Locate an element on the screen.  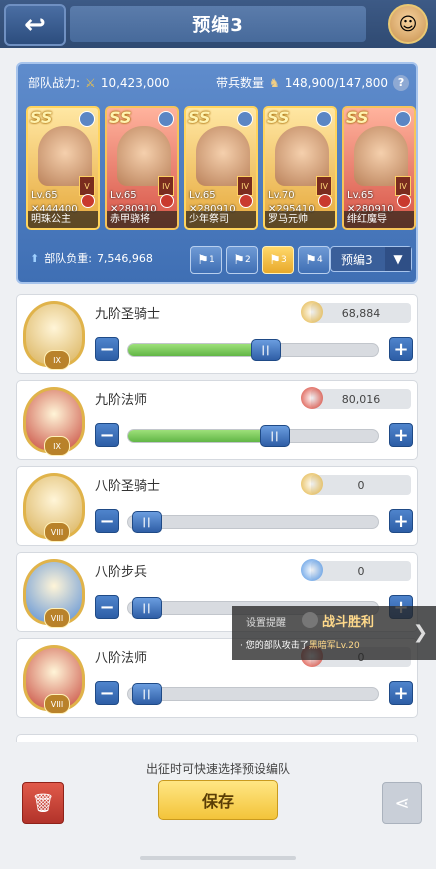
unit-row: VIII 八阶圣骑士 0 − || + is located at coordinates (217, 506).